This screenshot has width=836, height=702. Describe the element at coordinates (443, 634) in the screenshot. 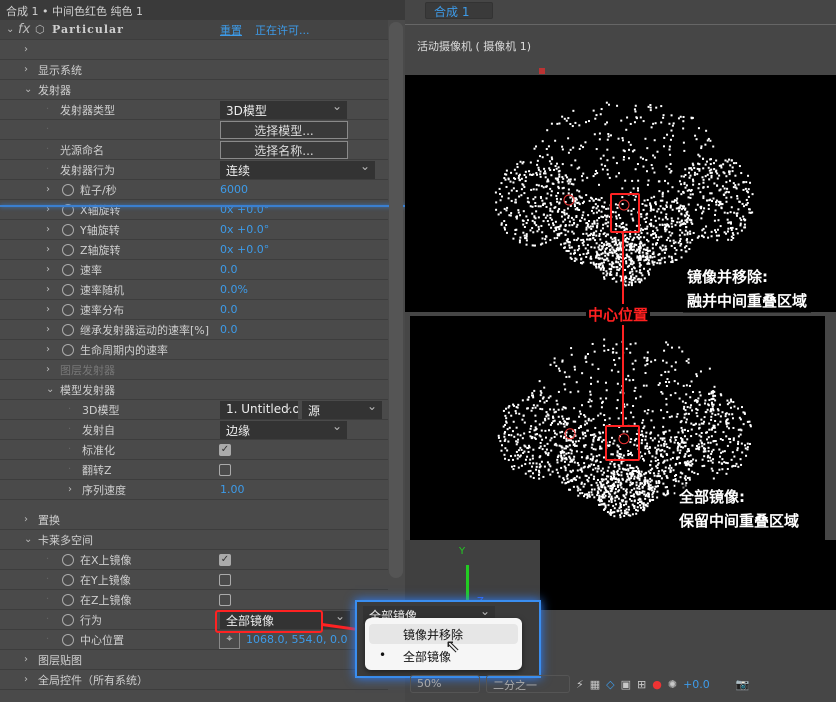

I see `menu-item-mirror-remove: 镜像并移除` at that location.